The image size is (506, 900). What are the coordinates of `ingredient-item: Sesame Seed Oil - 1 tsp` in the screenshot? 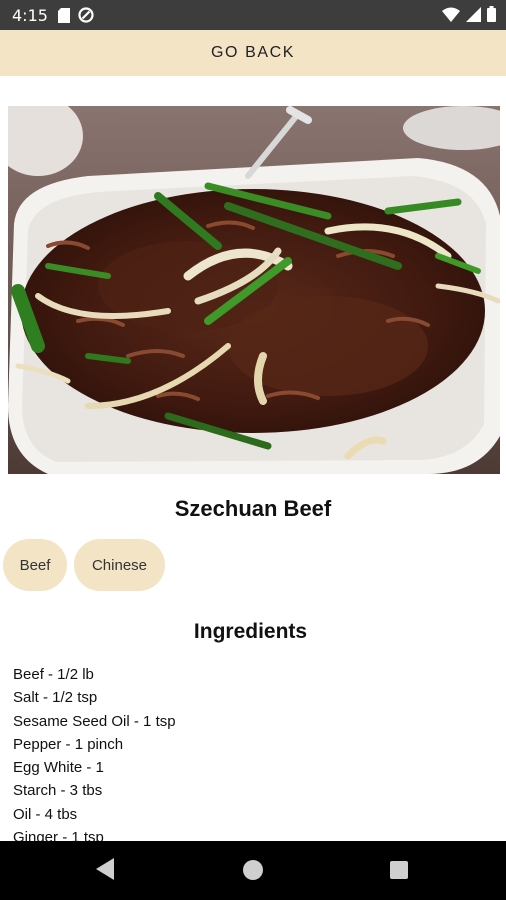 It's located at (94, 721).